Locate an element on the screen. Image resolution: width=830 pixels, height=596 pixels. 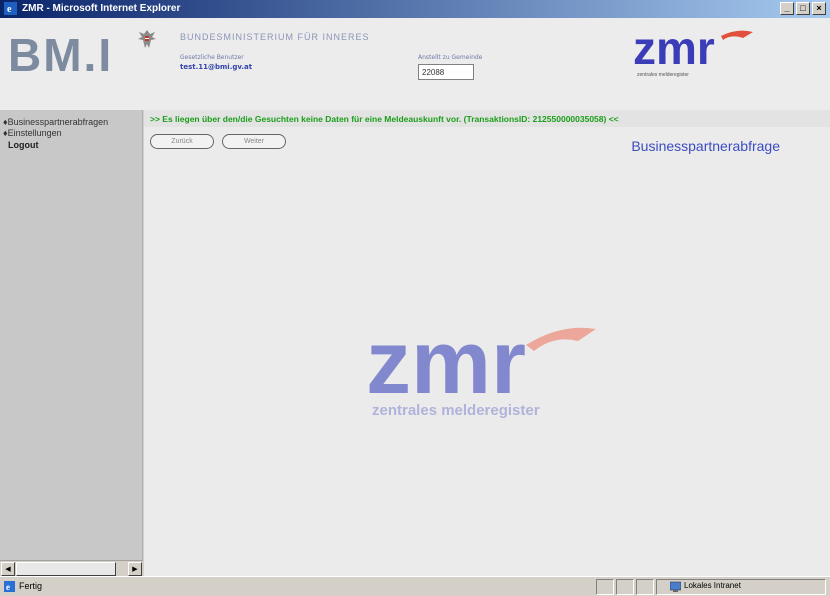
bmi-logo: BM.I is located at coordinates (61, 55).